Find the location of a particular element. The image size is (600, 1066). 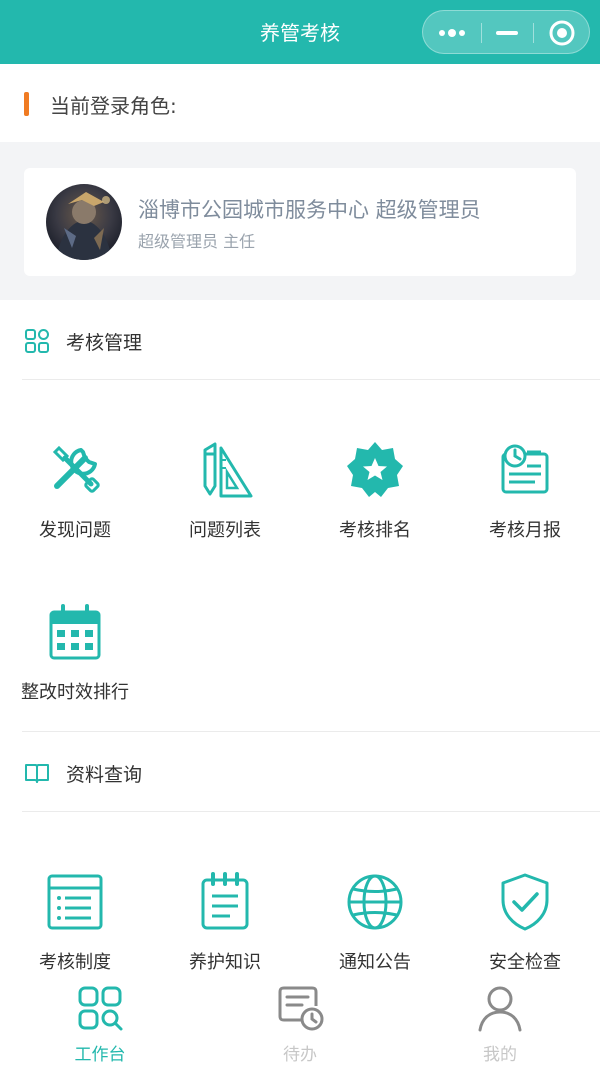

section-resources-header: 资料查询 is located at coordinates (300, 772).